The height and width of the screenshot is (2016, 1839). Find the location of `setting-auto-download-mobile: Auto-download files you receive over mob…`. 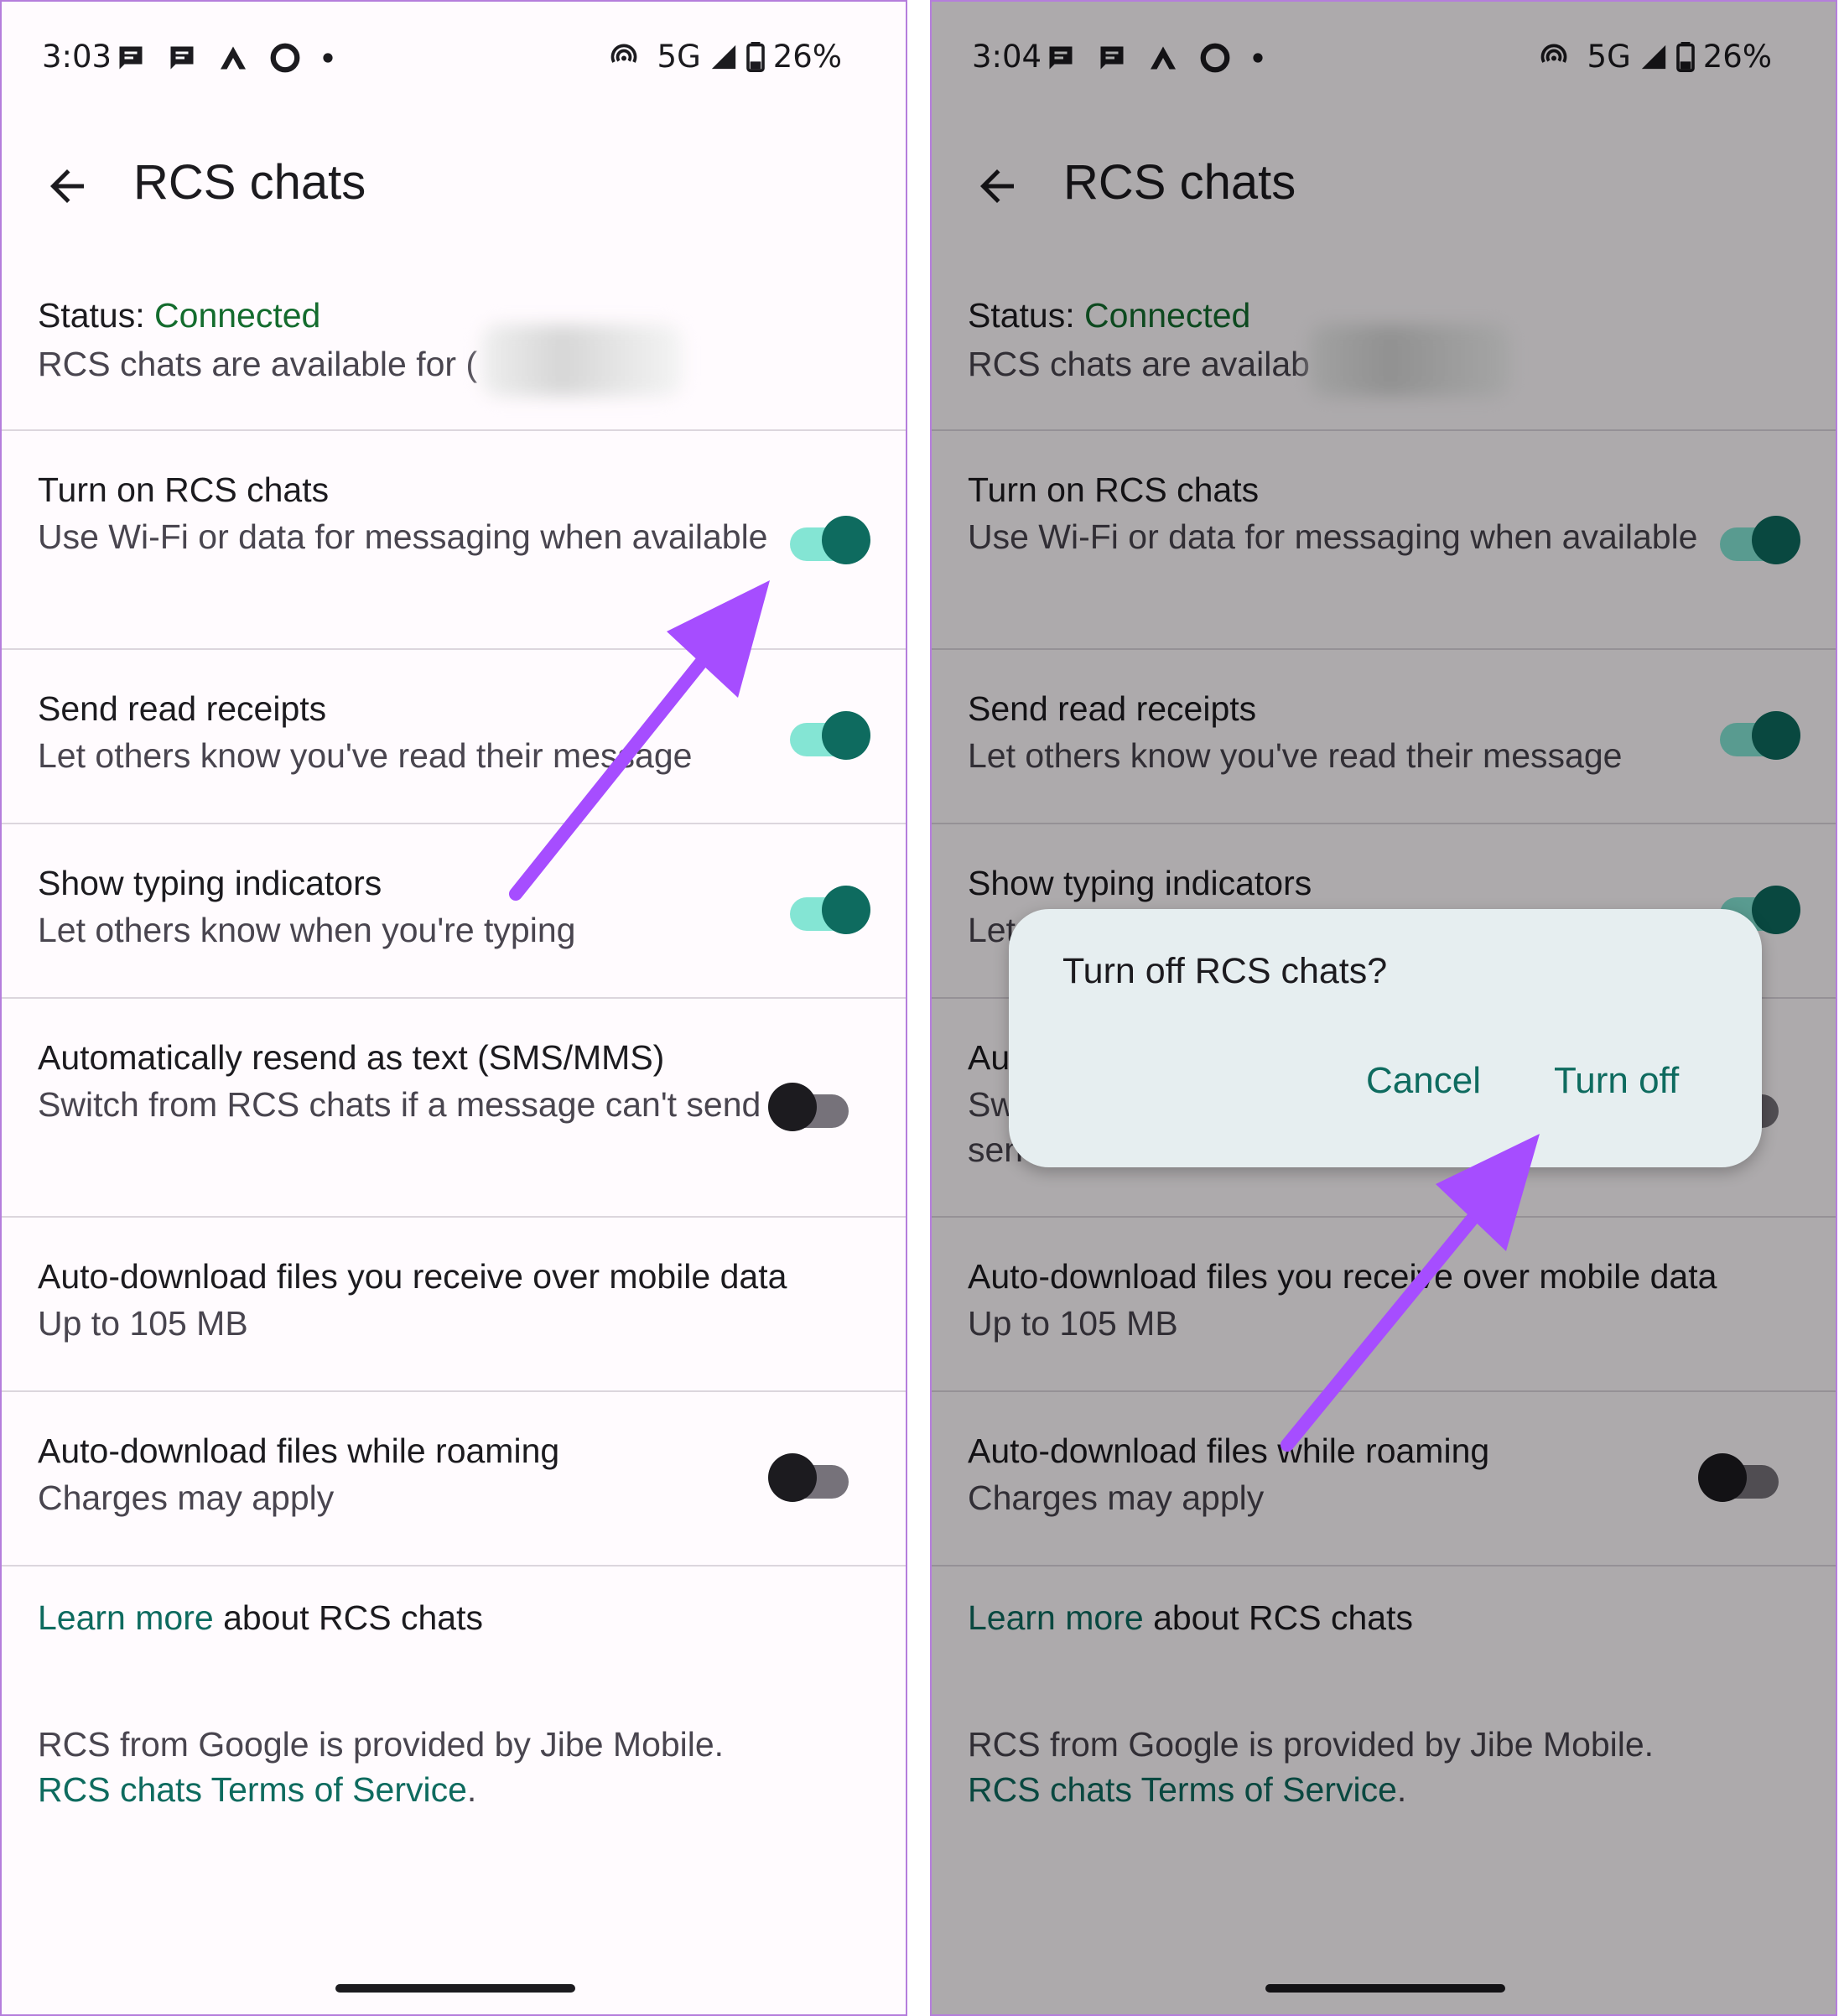

setting-auto-download-mobile: Auto-download files you receive over mob… is located at coordinates (459, 1299).